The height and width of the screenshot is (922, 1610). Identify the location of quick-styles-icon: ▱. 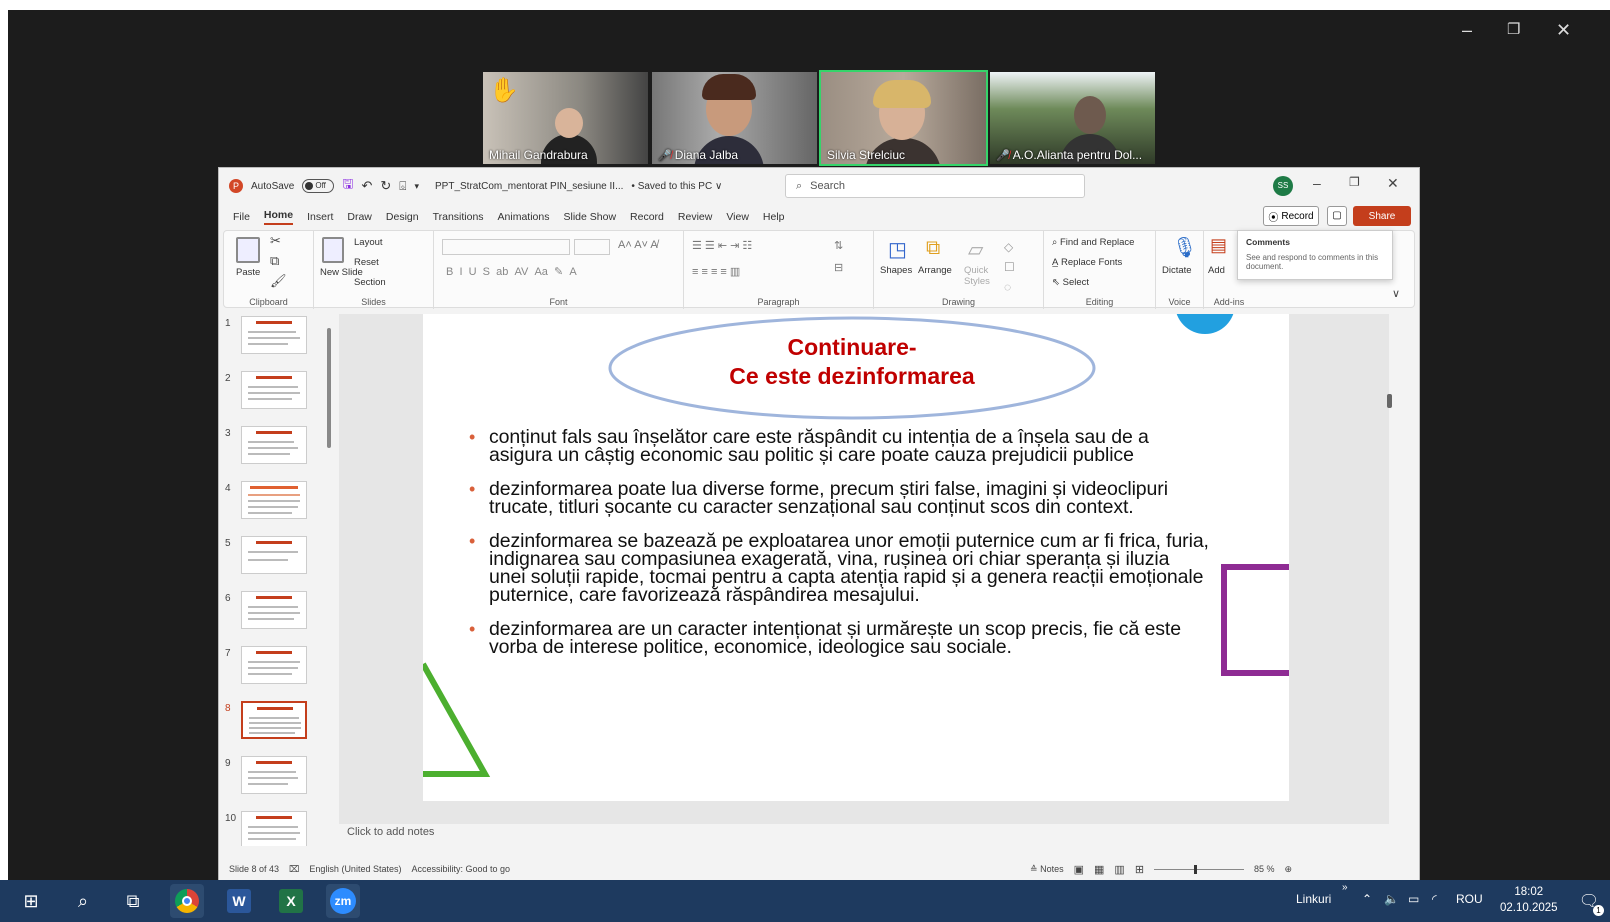
(975, 249).